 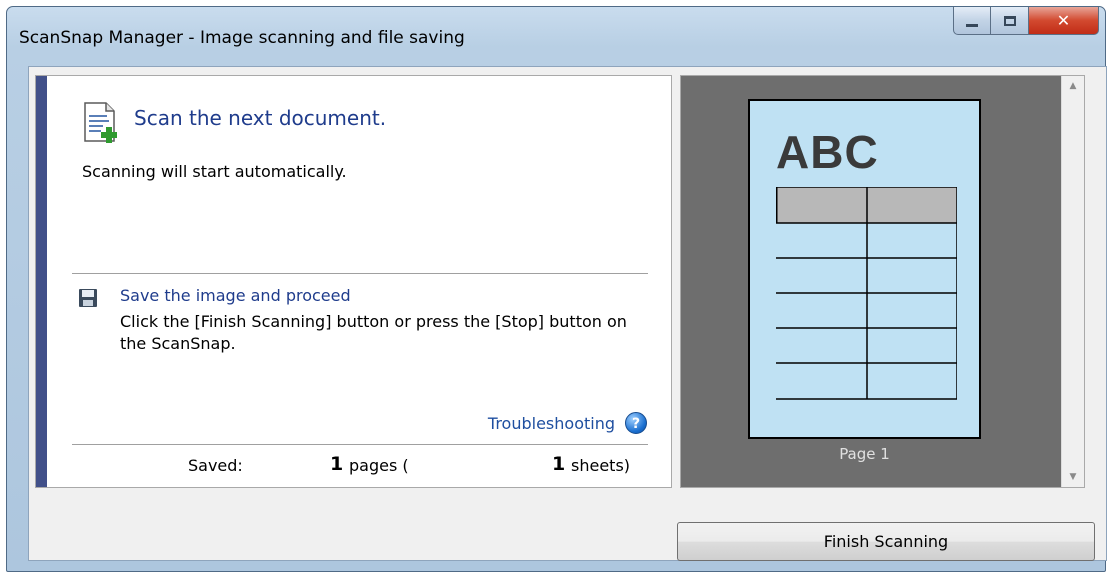 What do you see at coordinates (864, 454) in the screenshot?
I see `page-label: Page 1` at bounding box center [864, 454].